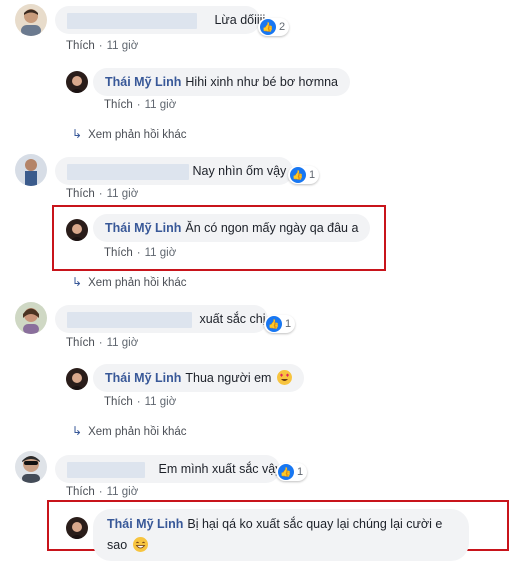  Describe the element at coordinates (220, 469) in the screenshot. I see `comment-text: Em mình xuất sắc vậy` at that location.